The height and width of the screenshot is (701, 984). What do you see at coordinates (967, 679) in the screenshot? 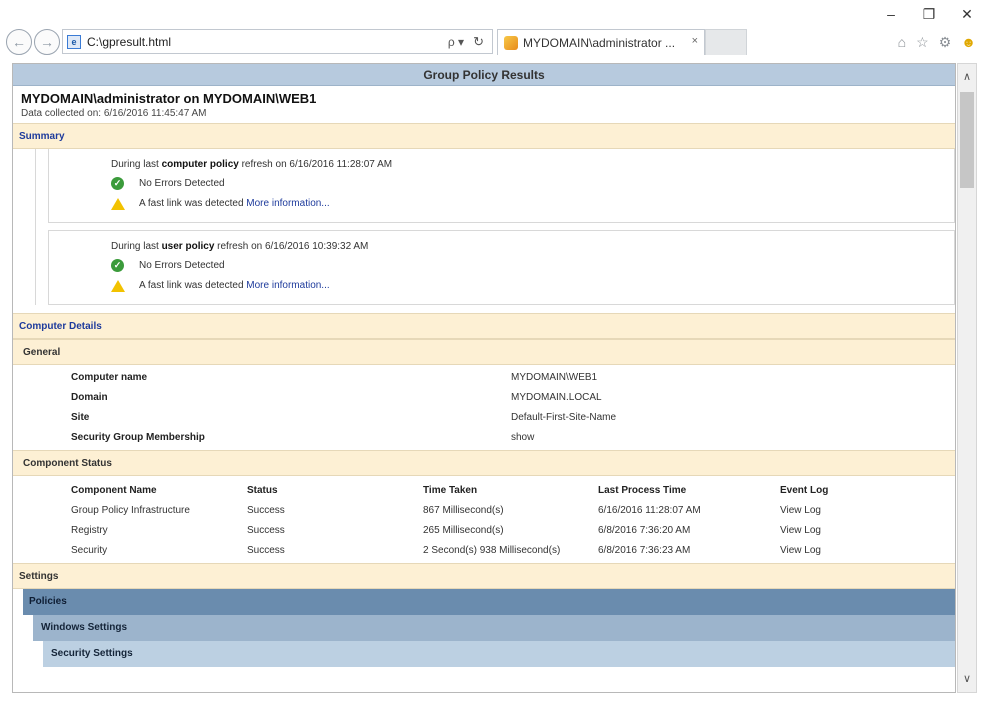
I see `scroll-down-icon: ∨` at bounding box center [967, 679].